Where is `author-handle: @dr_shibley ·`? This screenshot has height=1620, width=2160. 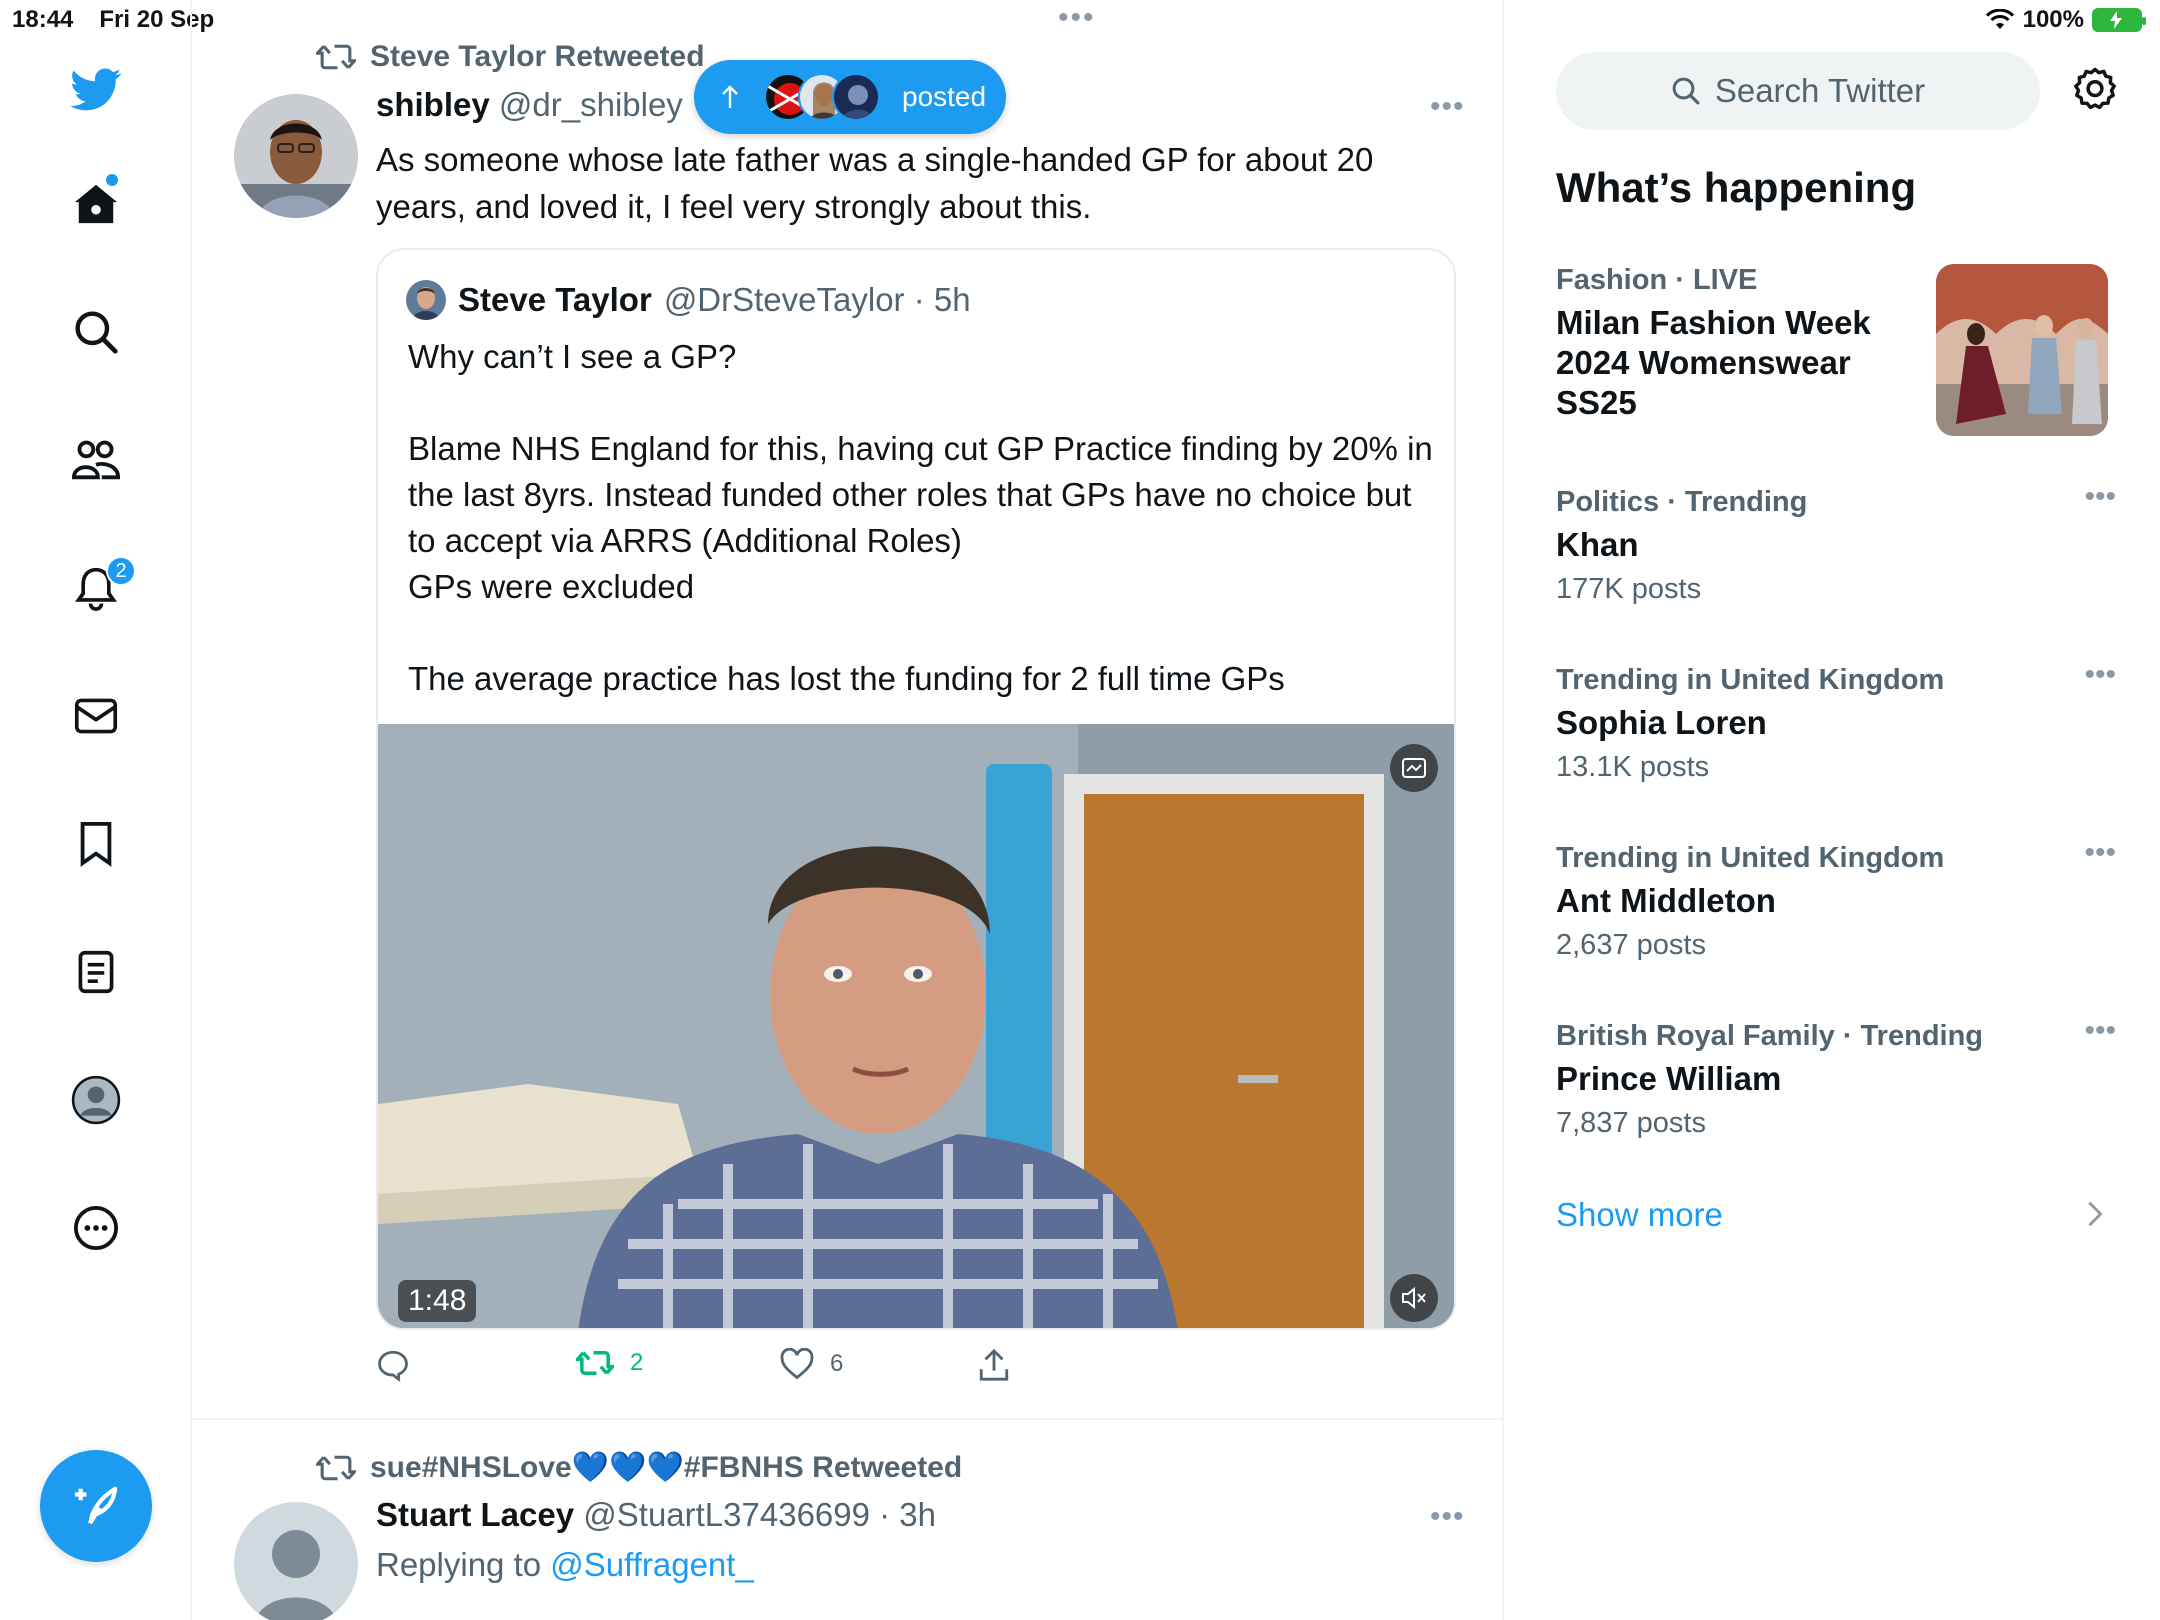 author-handle: @dr_shibley · is located at coordinates (601, 104).